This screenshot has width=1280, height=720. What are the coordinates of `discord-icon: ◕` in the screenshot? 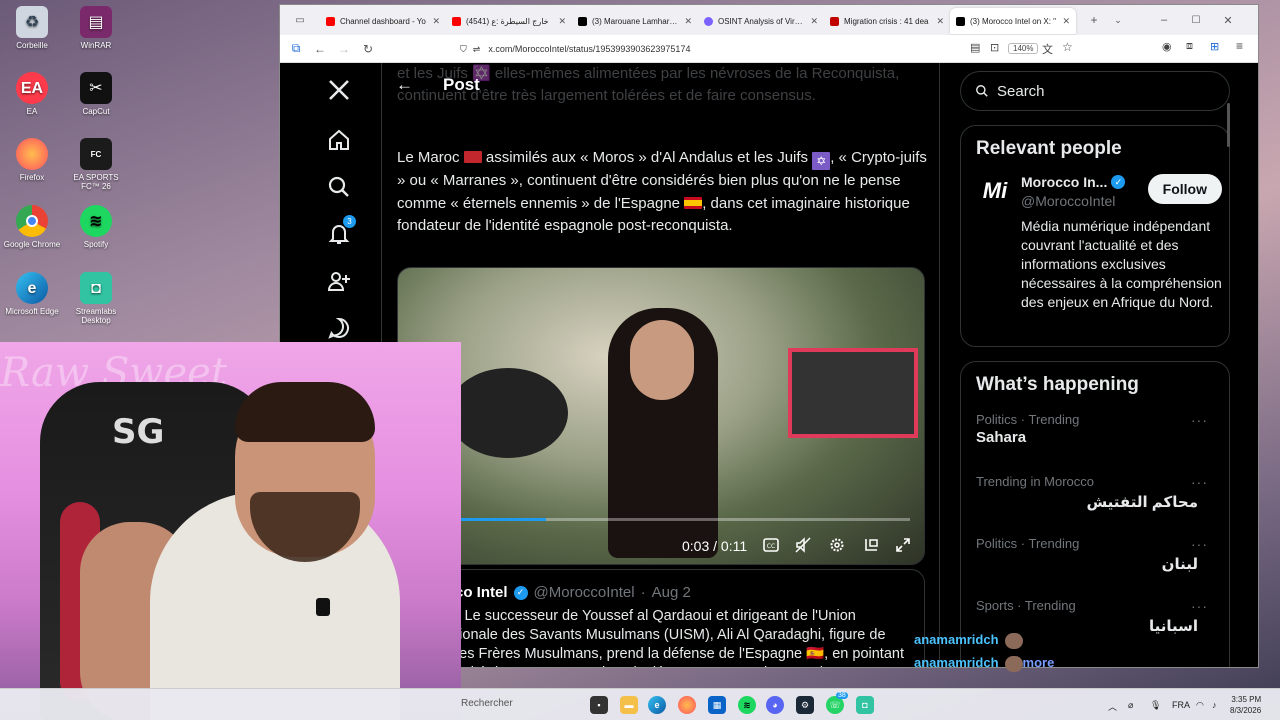 It's located at (775, 705).